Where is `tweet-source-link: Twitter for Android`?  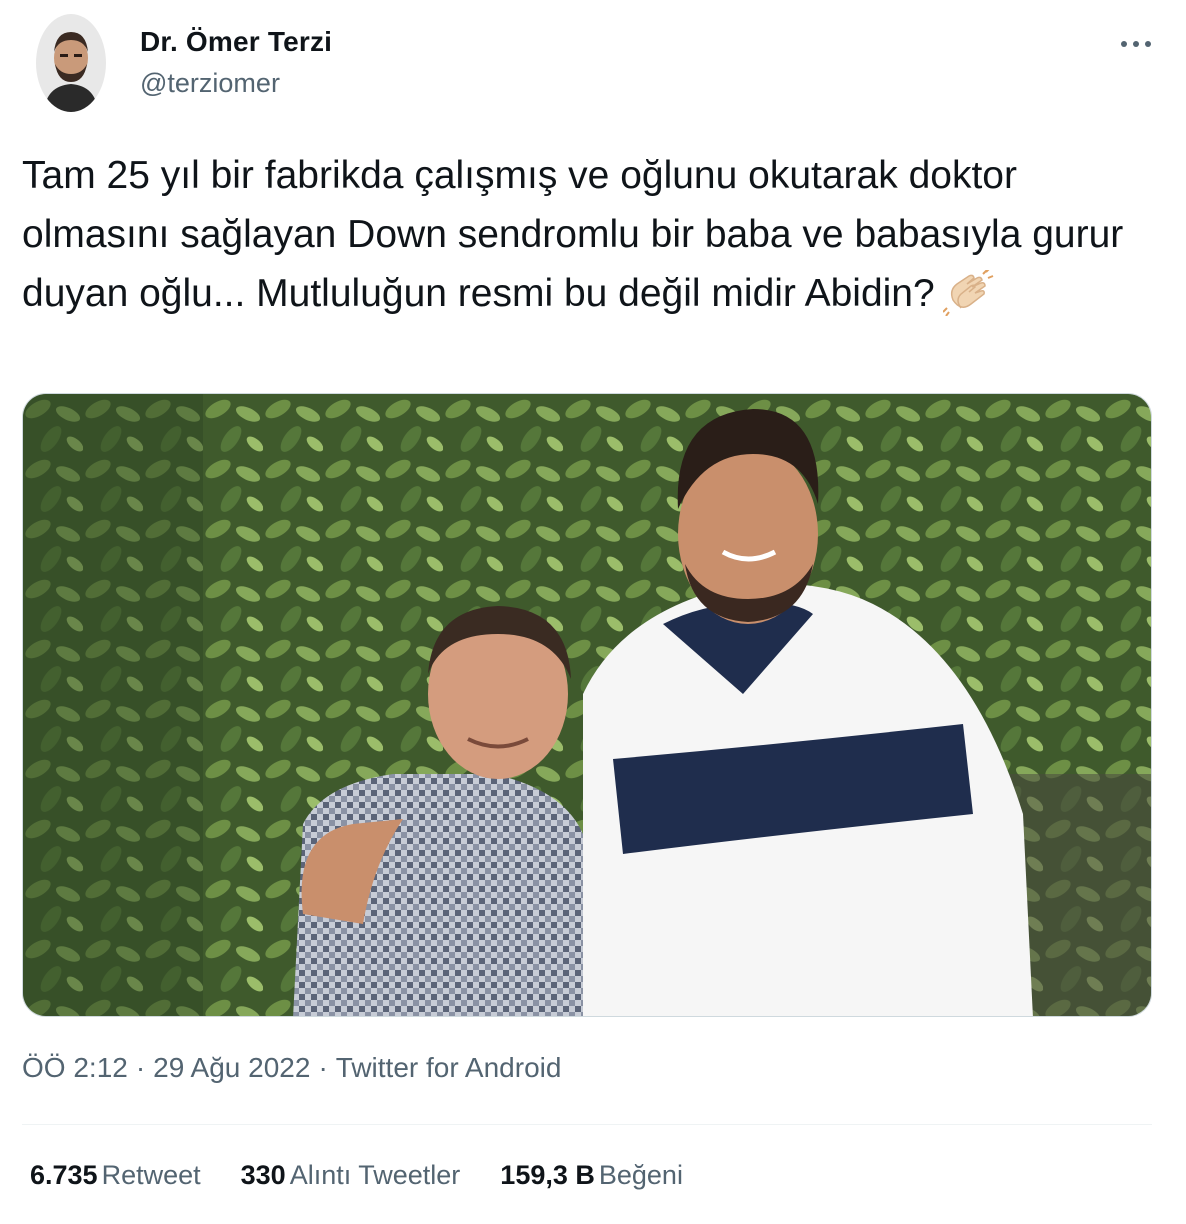 tweet-source-link: Twitter for Android is located at coordinates (449, 1067).